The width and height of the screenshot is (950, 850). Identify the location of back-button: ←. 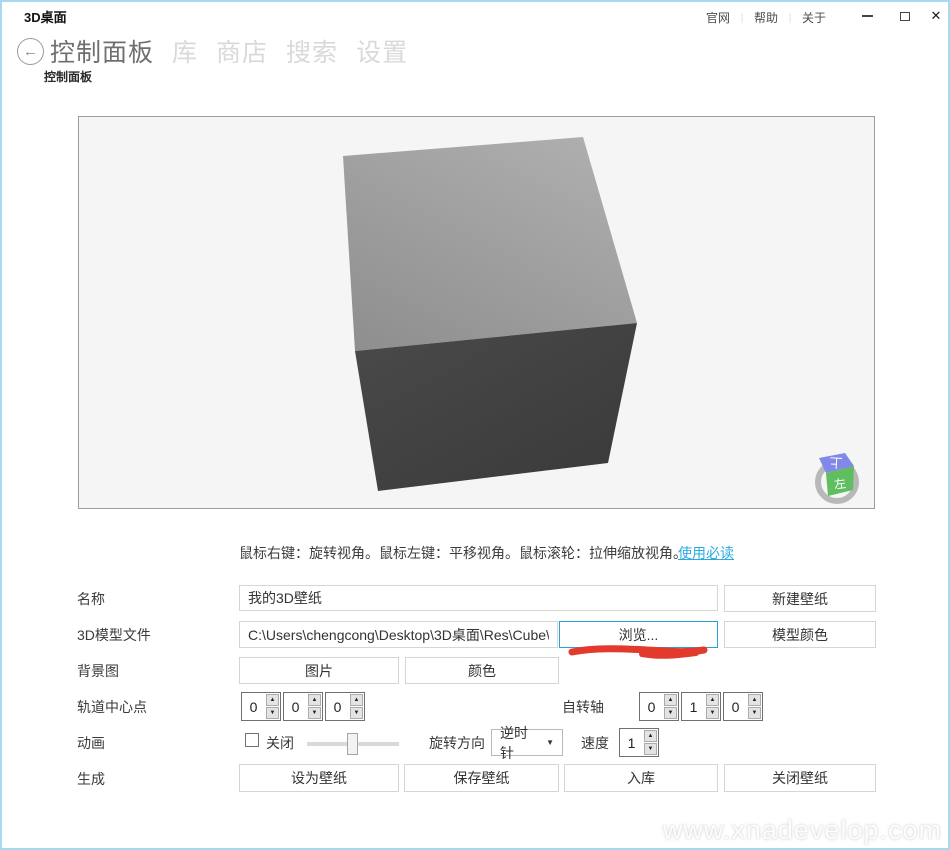
(30, 51).